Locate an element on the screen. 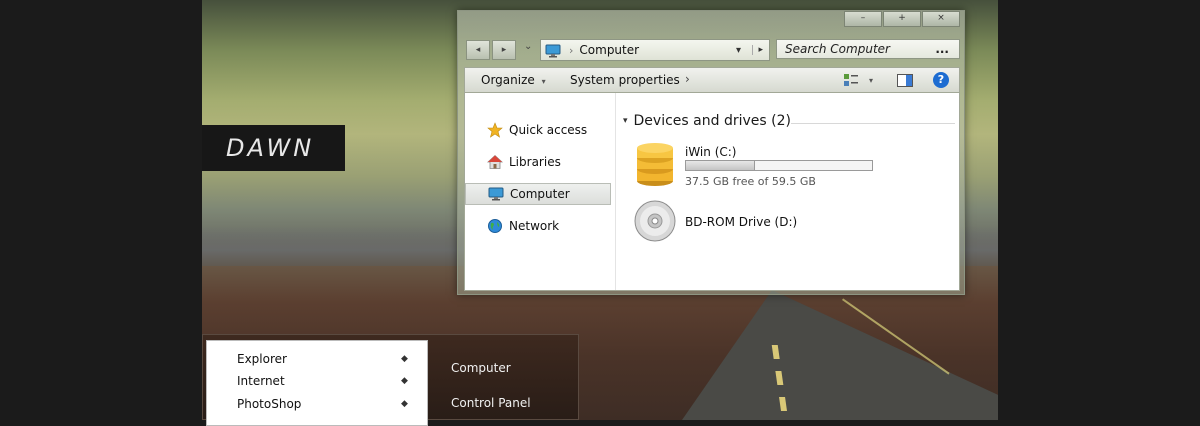 This screenshot has height=426, width=1200. section-header-devices: ▾ Devices and drives (2) is located at coordinates (707, 121).